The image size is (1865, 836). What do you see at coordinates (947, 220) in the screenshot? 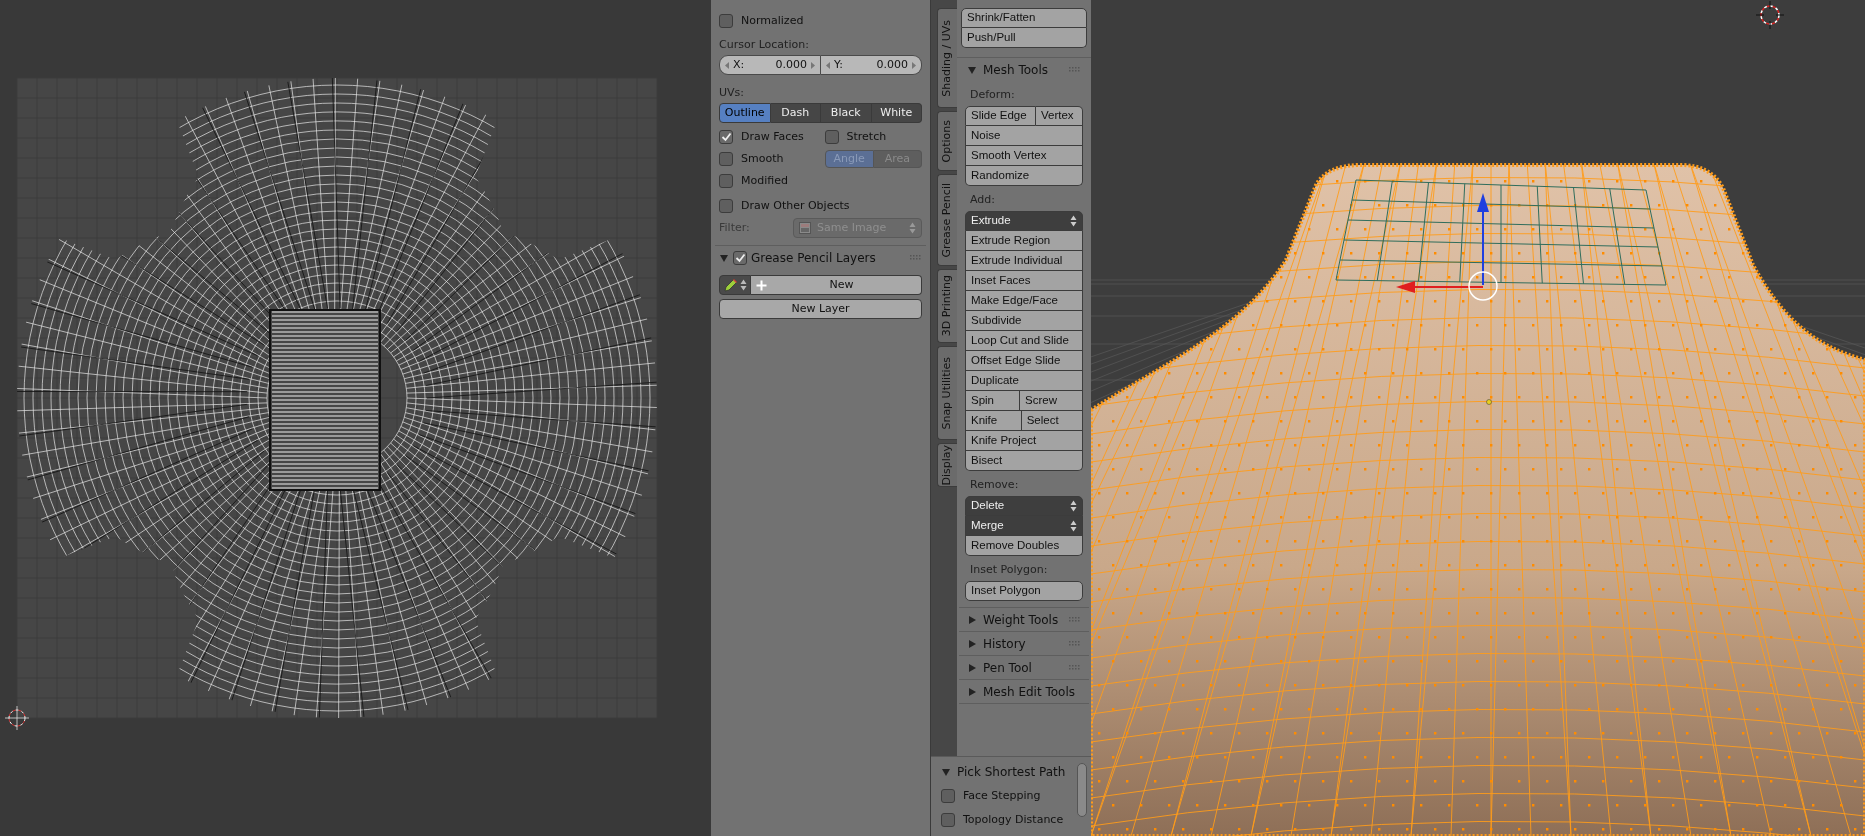
I see `sidebar-tab: Grease Pencil` at bounding box center [947, 220].